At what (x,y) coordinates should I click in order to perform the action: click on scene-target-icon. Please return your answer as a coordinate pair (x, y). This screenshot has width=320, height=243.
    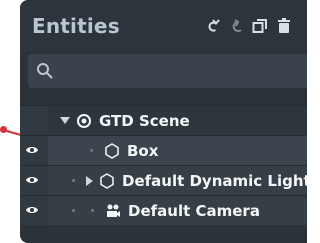
    Looking at the image, I should click on (84, 121).